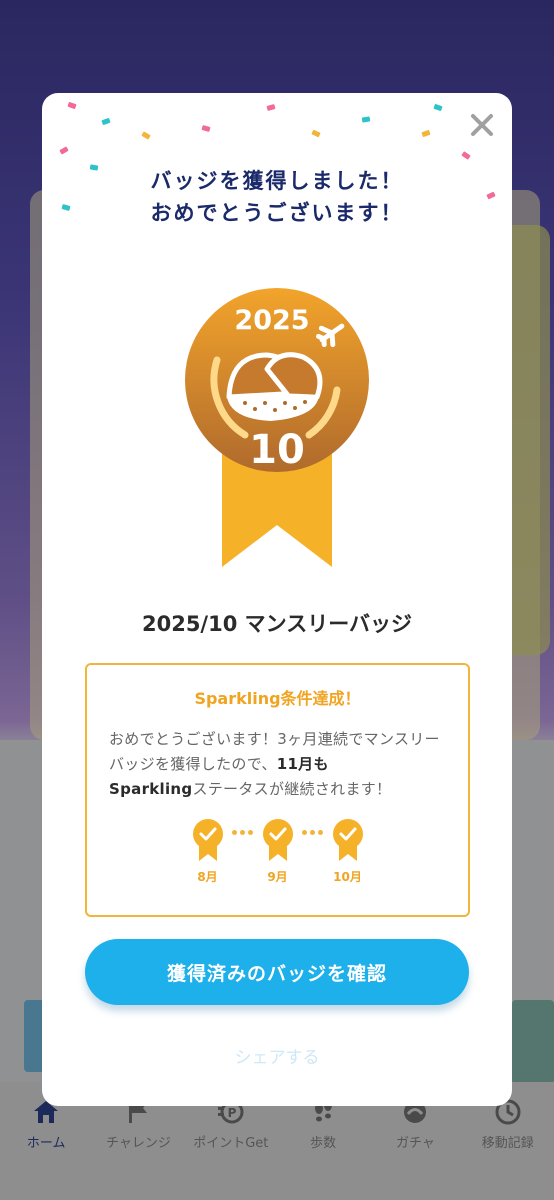 Image resolution: width=554 pixels, height=1200 pixels. Describe the element at coordinates (507, 1143) in the screenshot. I see `nav-label: 移動記録` at that location.